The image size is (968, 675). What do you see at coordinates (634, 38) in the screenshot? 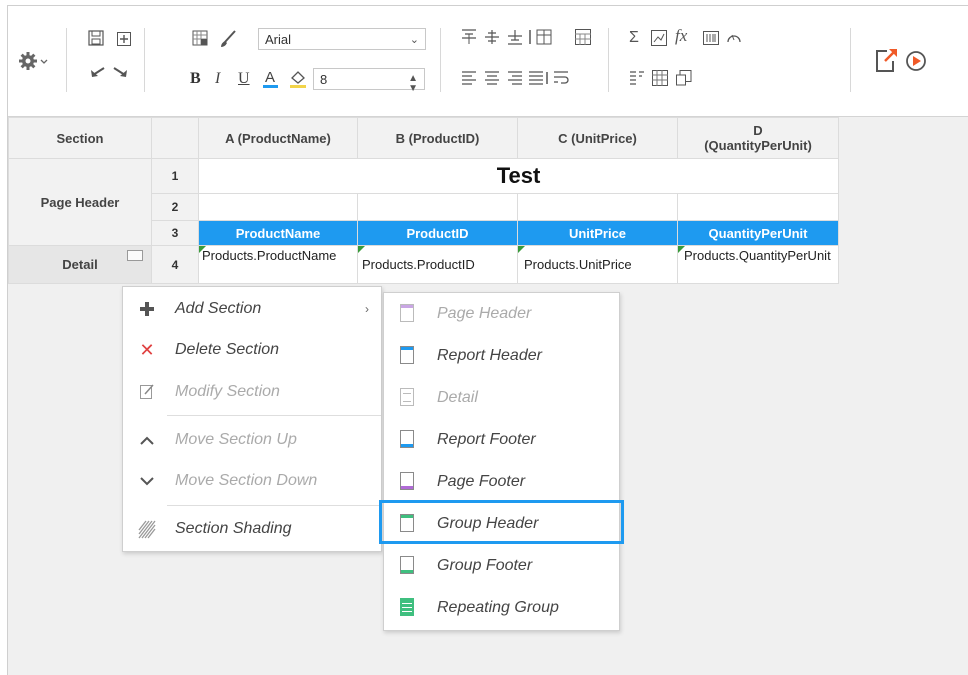
I see `sum-icon: Σ` at bounding box center [634, 38].